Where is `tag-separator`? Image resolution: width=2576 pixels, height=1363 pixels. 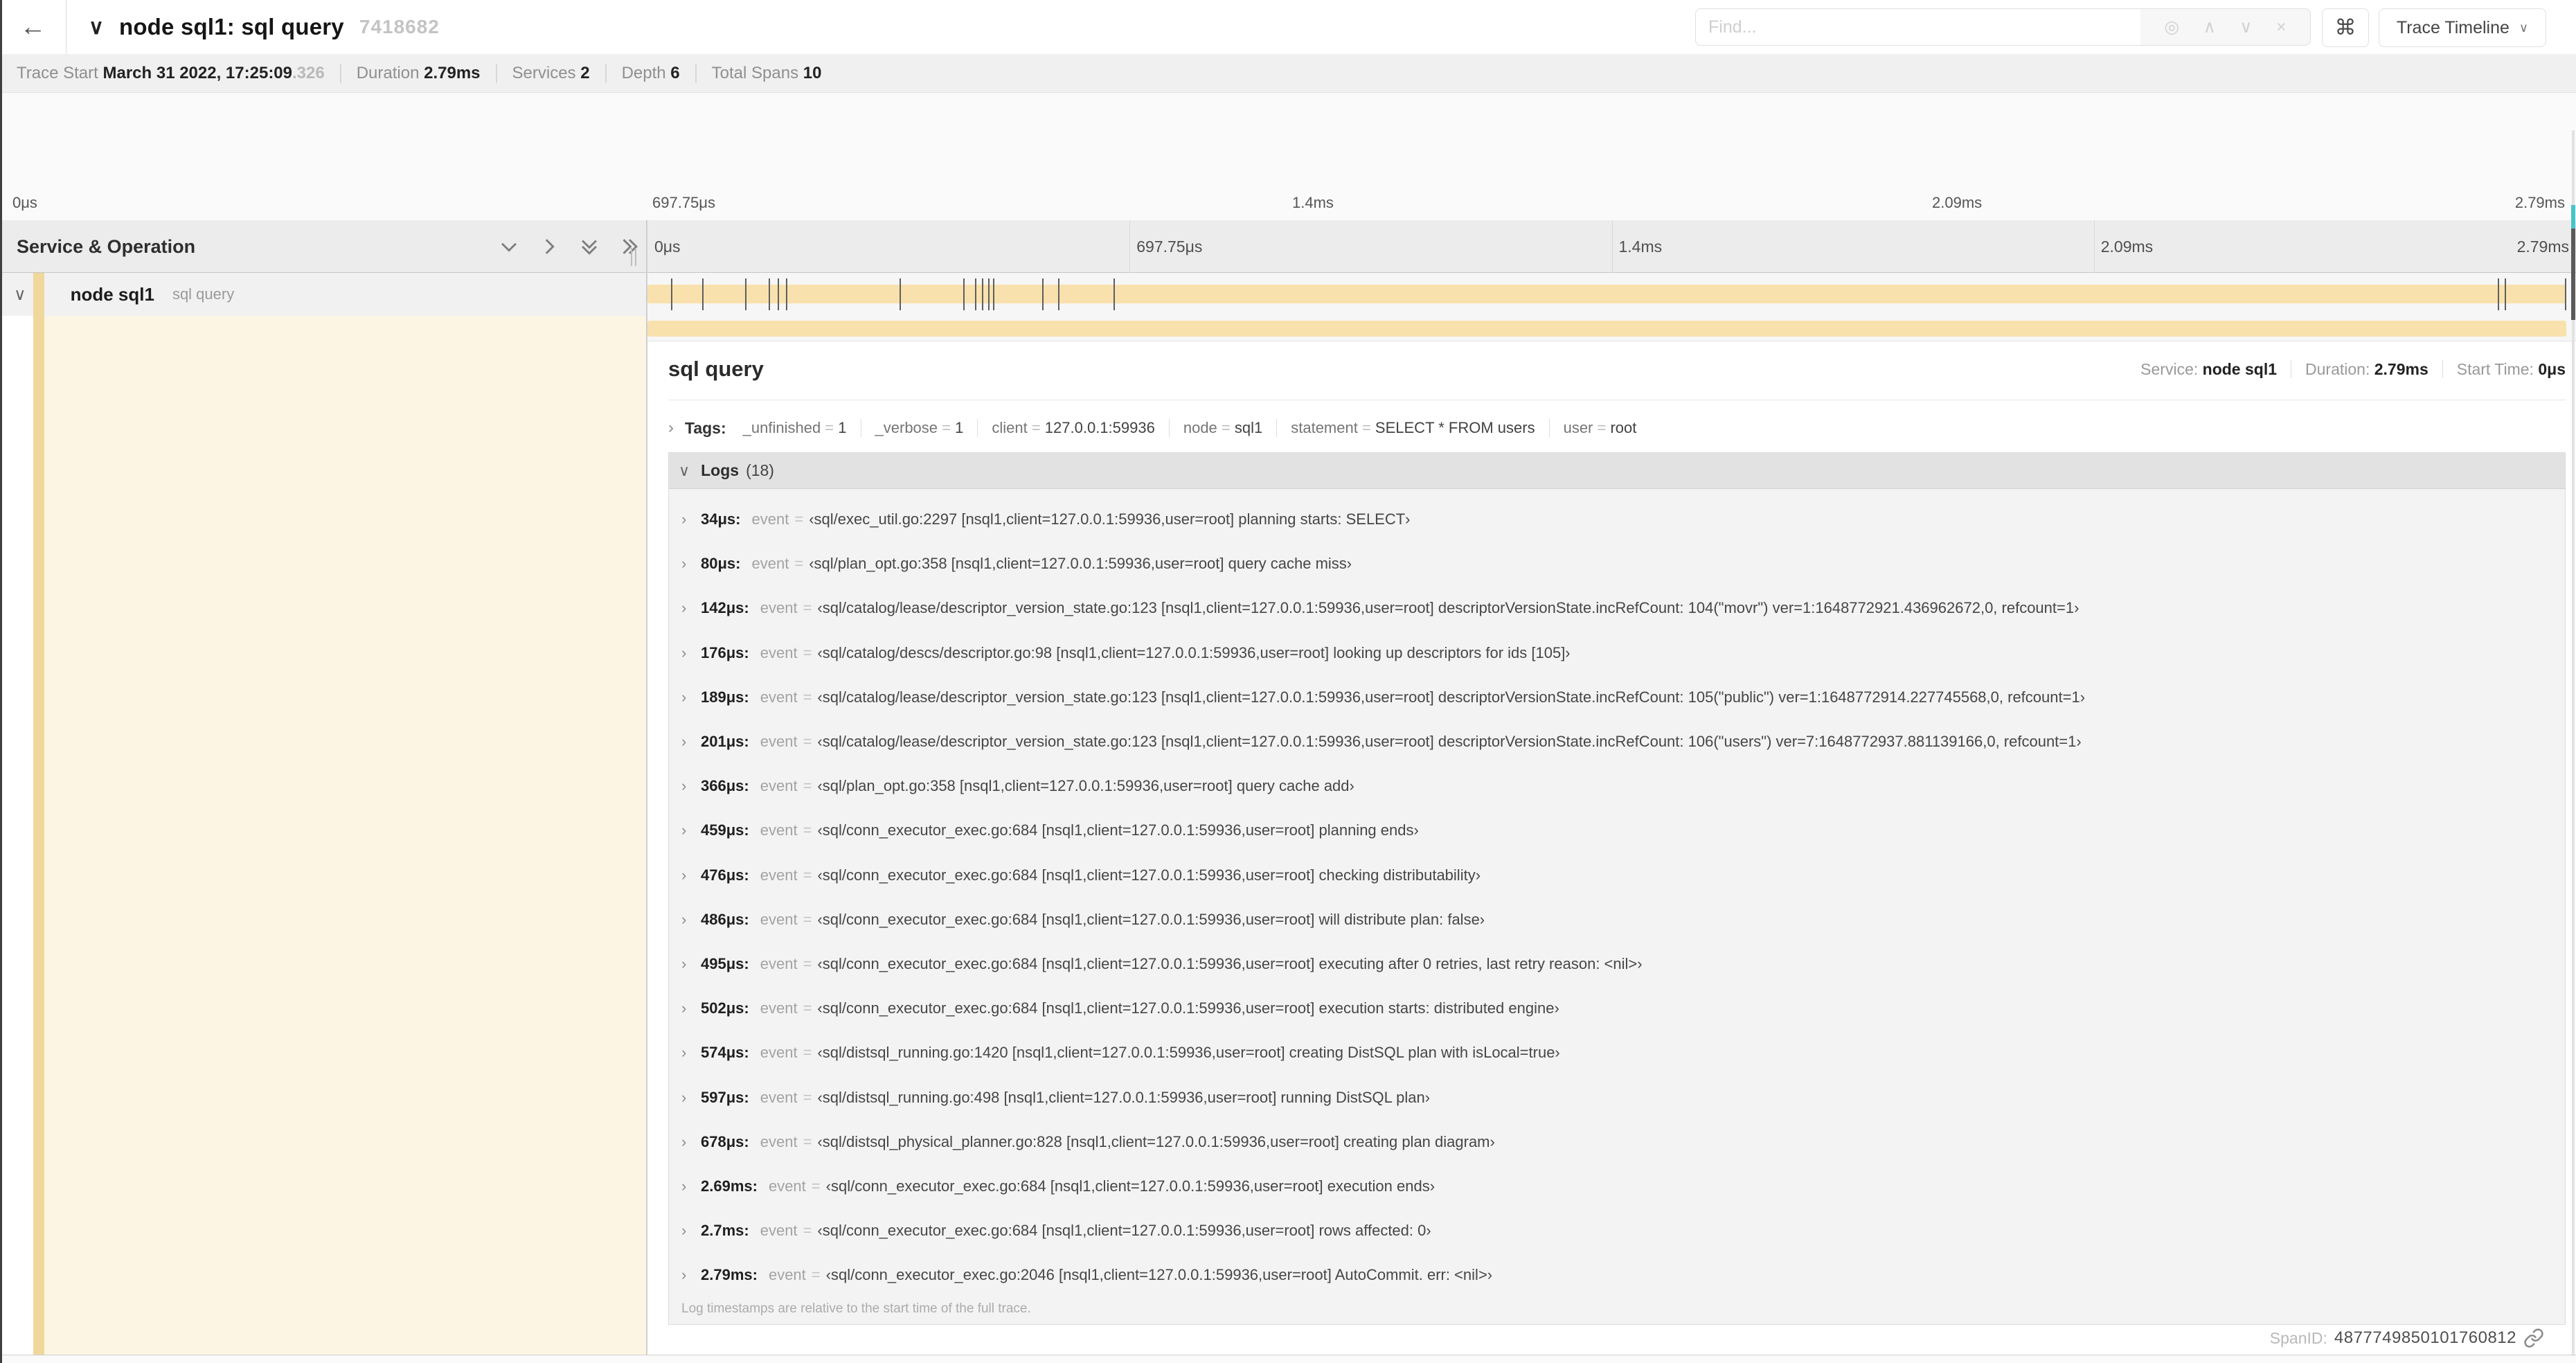 tag-separator is located at coordinates (1169, 428).